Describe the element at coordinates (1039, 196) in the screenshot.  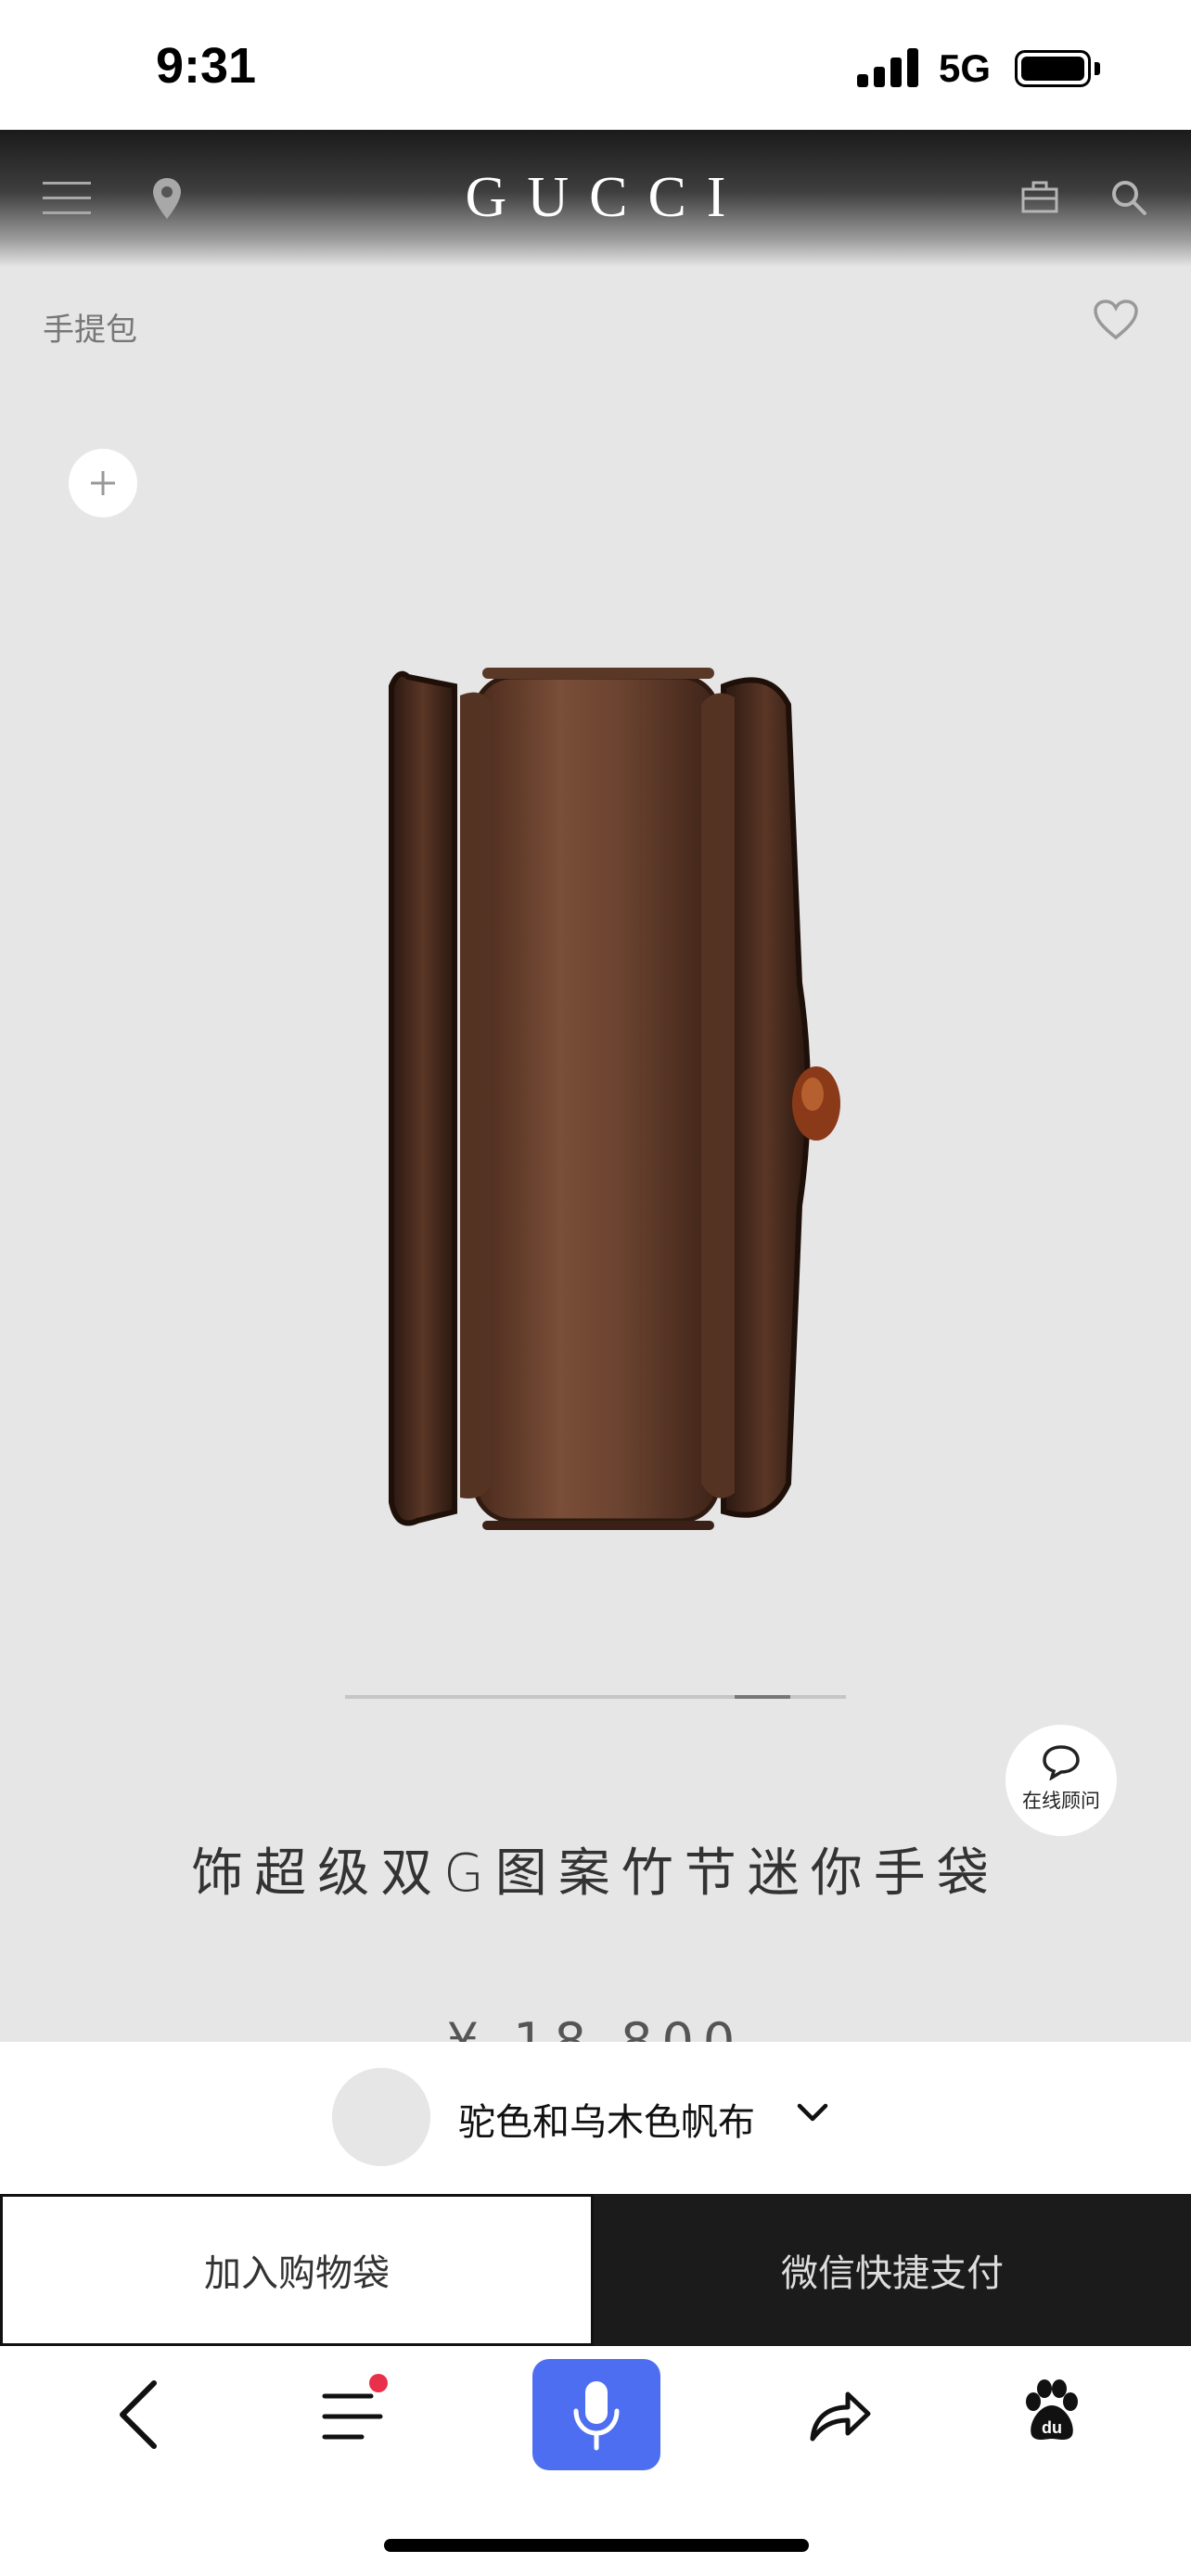
I see `shopping-bag-icon` at that location.